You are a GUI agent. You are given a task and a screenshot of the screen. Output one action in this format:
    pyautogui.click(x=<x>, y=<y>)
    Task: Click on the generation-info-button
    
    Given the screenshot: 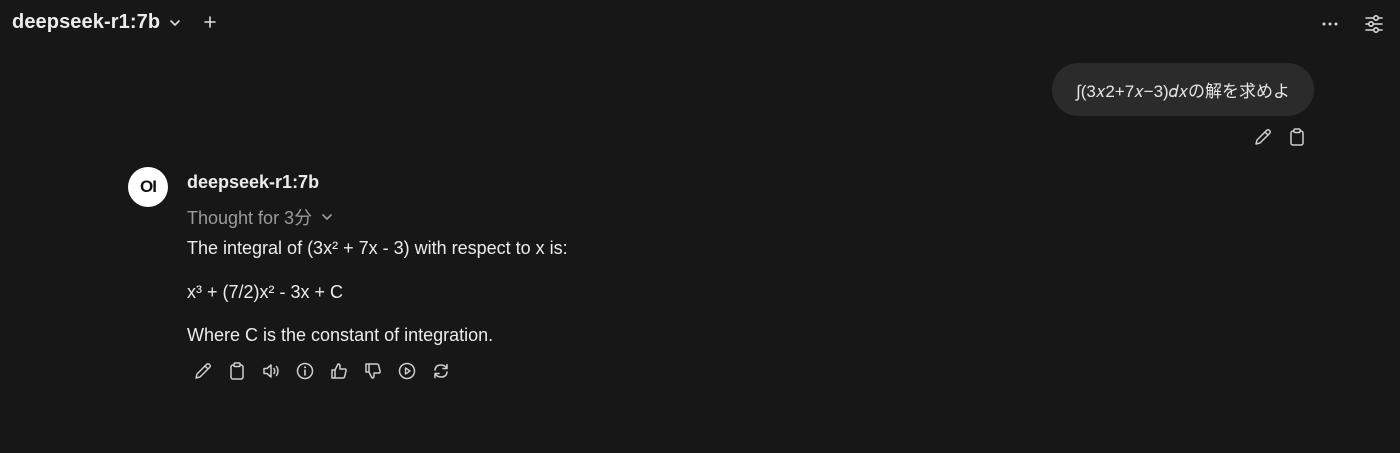 What is the action you would take?
    pyautogui.click(x=305, y=371)
    